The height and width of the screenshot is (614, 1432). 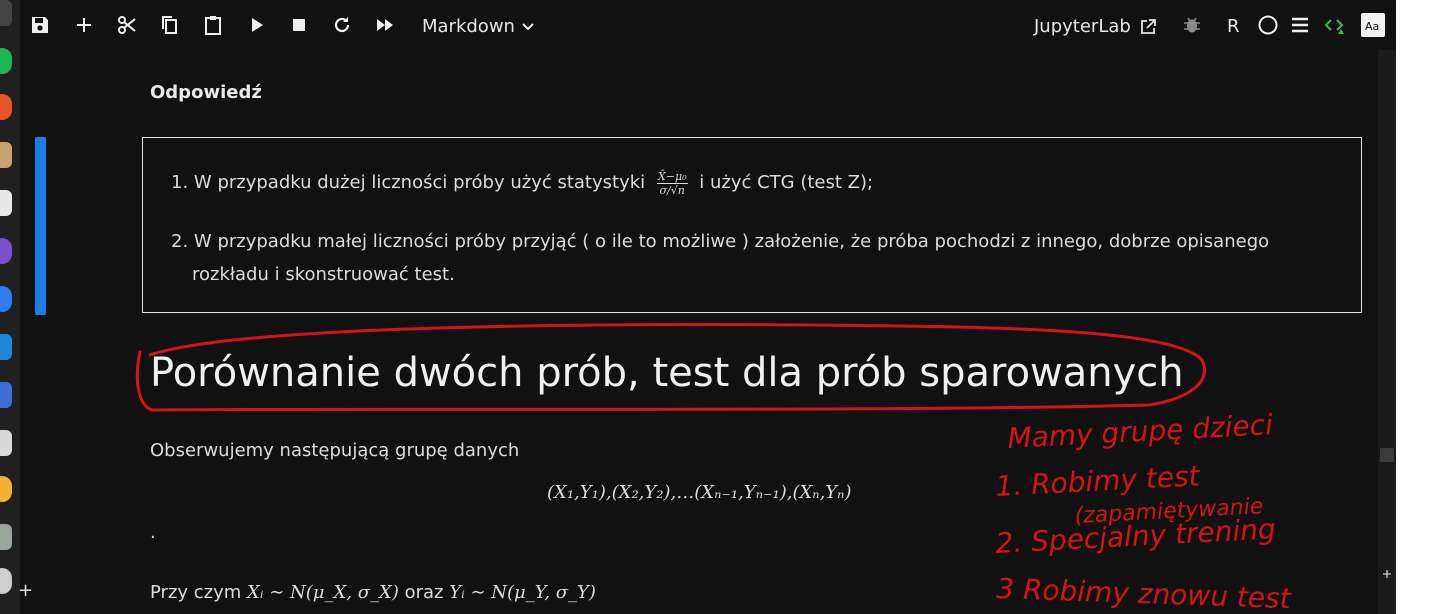 What do you see at coordinates (1387, 574) in the screenshot?
I see `resize-handle-icon` at bounding box center [1387, 574].